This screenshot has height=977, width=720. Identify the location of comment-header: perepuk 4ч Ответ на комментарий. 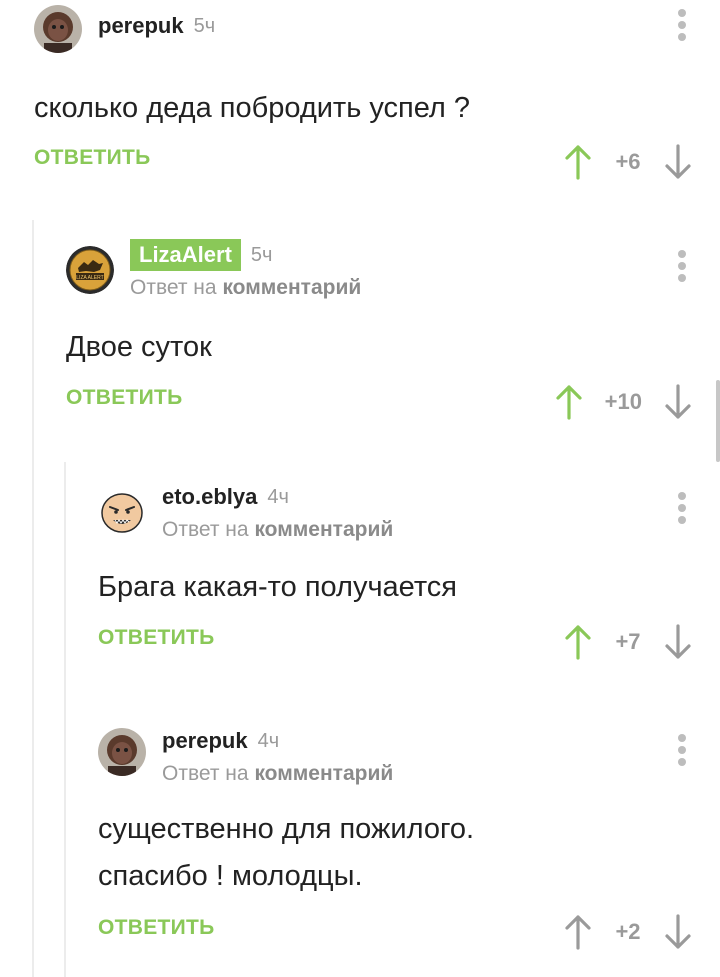
(409, 755).